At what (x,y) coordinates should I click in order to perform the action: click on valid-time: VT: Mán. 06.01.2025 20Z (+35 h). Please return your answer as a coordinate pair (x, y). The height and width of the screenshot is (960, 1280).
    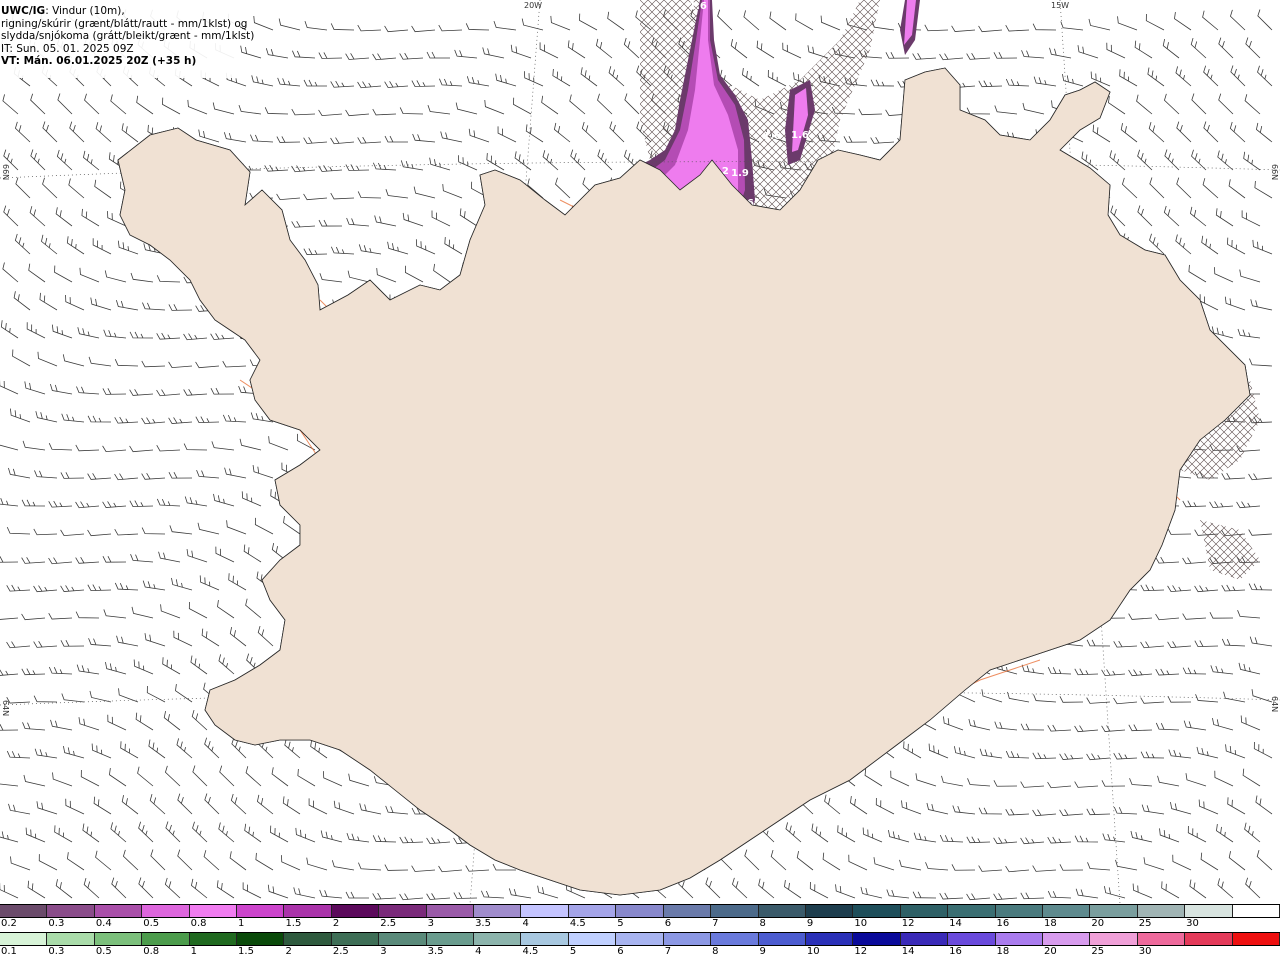
    Looking at the image, I should click on (99, 61).